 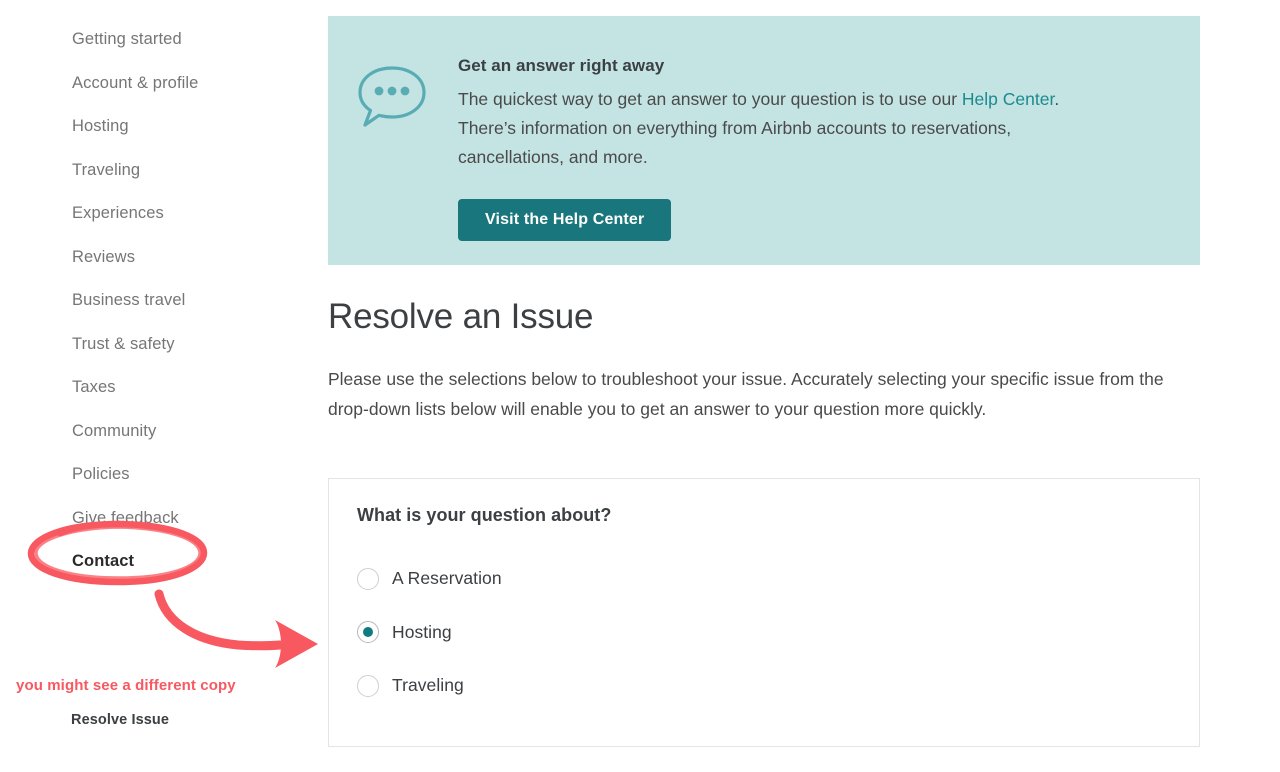 What do you see at coordinates (164, 258) in the screenshot?
I see `sidebar-item-reviews: Reviews` at bounding box center [164, 258].